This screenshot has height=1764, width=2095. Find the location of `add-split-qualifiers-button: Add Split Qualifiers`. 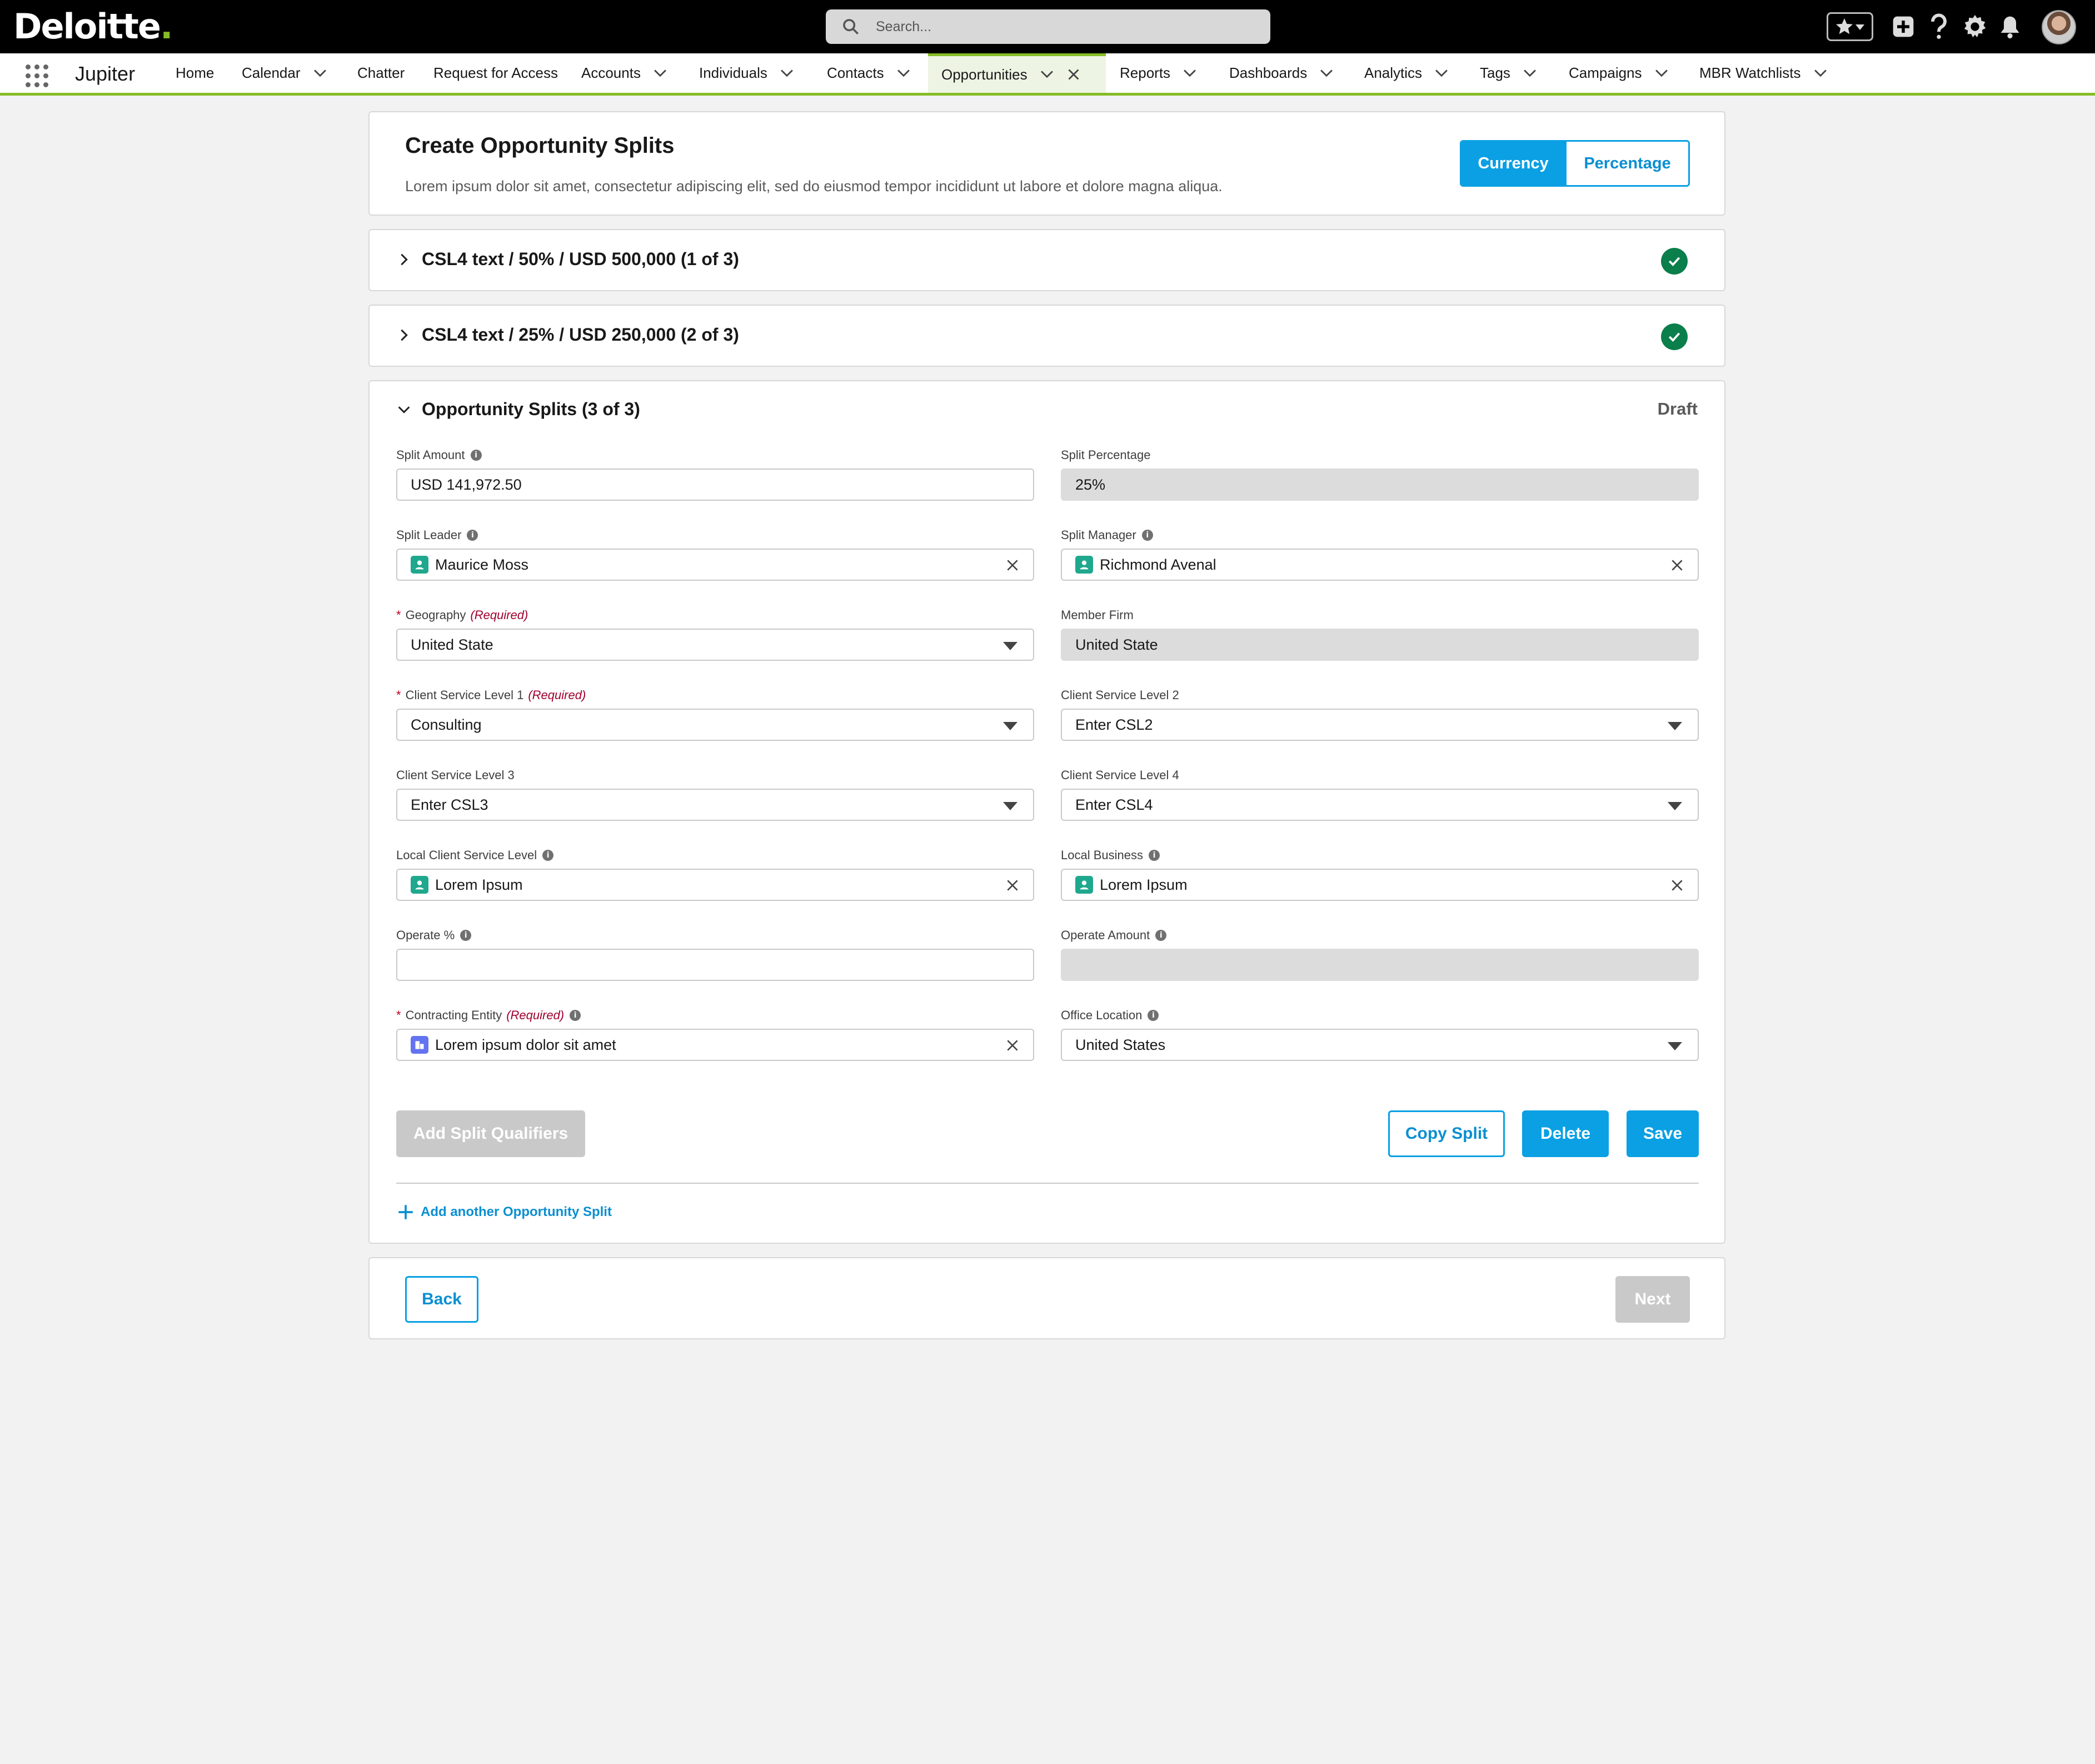

add-split-qualifiers-button: Add Split Qualifiers is located at coordinates (490, 1133).